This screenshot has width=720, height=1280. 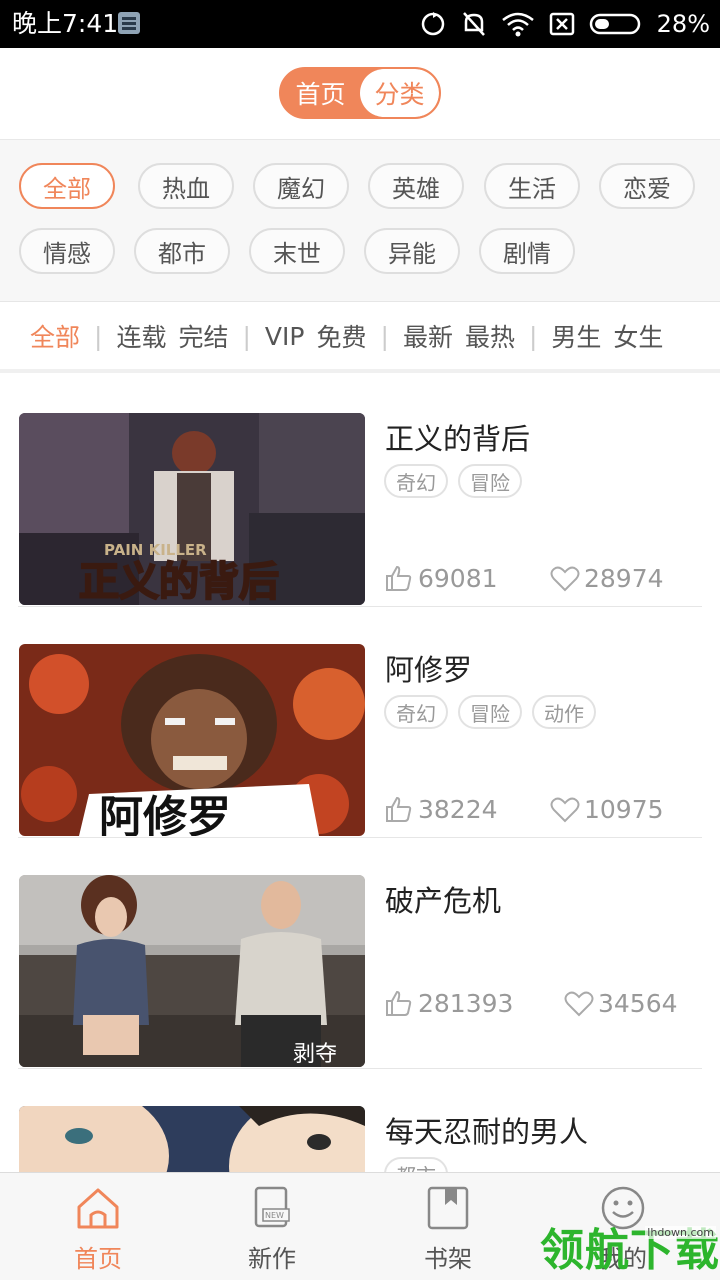 I want to click on status-time: 晚上7:41, so click(x=65, y=23).